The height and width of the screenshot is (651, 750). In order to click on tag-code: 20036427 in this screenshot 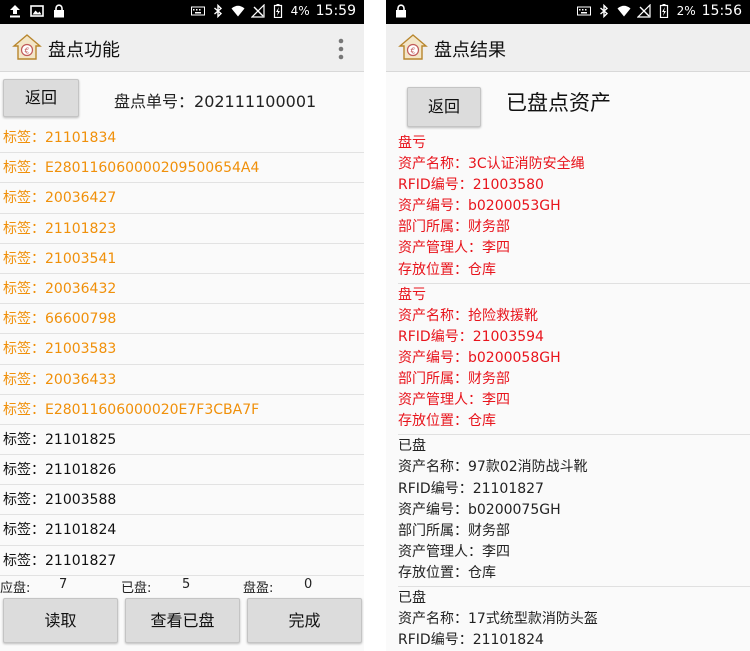, I will do `click(81, 198)`.